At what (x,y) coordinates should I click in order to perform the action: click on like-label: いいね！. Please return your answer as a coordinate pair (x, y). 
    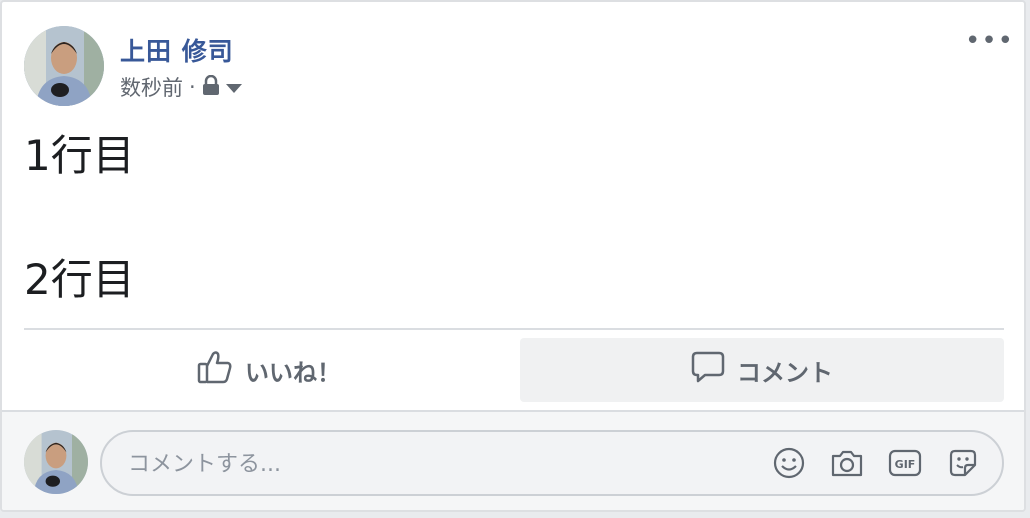
    Looking at the image, I should click on (293, 372).